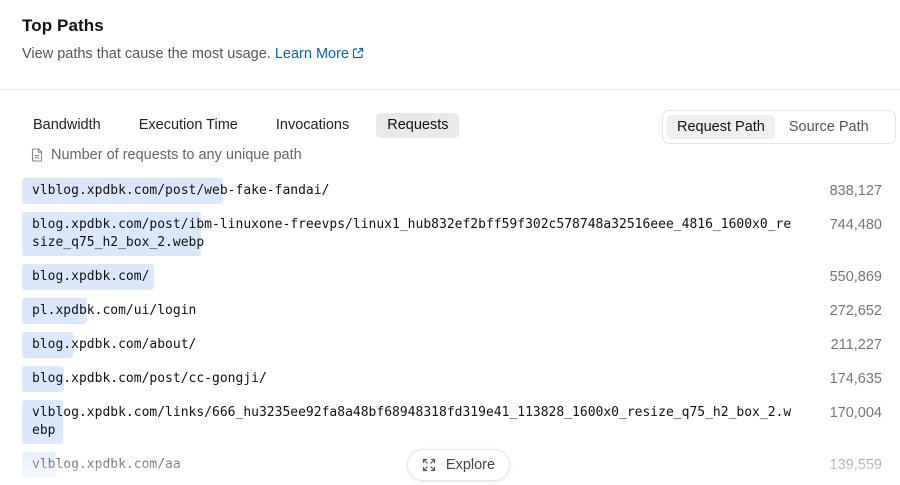 The width and height of the screenshot is (900, 485). I want to click on page-title: Top Paths, so click(63, 25).